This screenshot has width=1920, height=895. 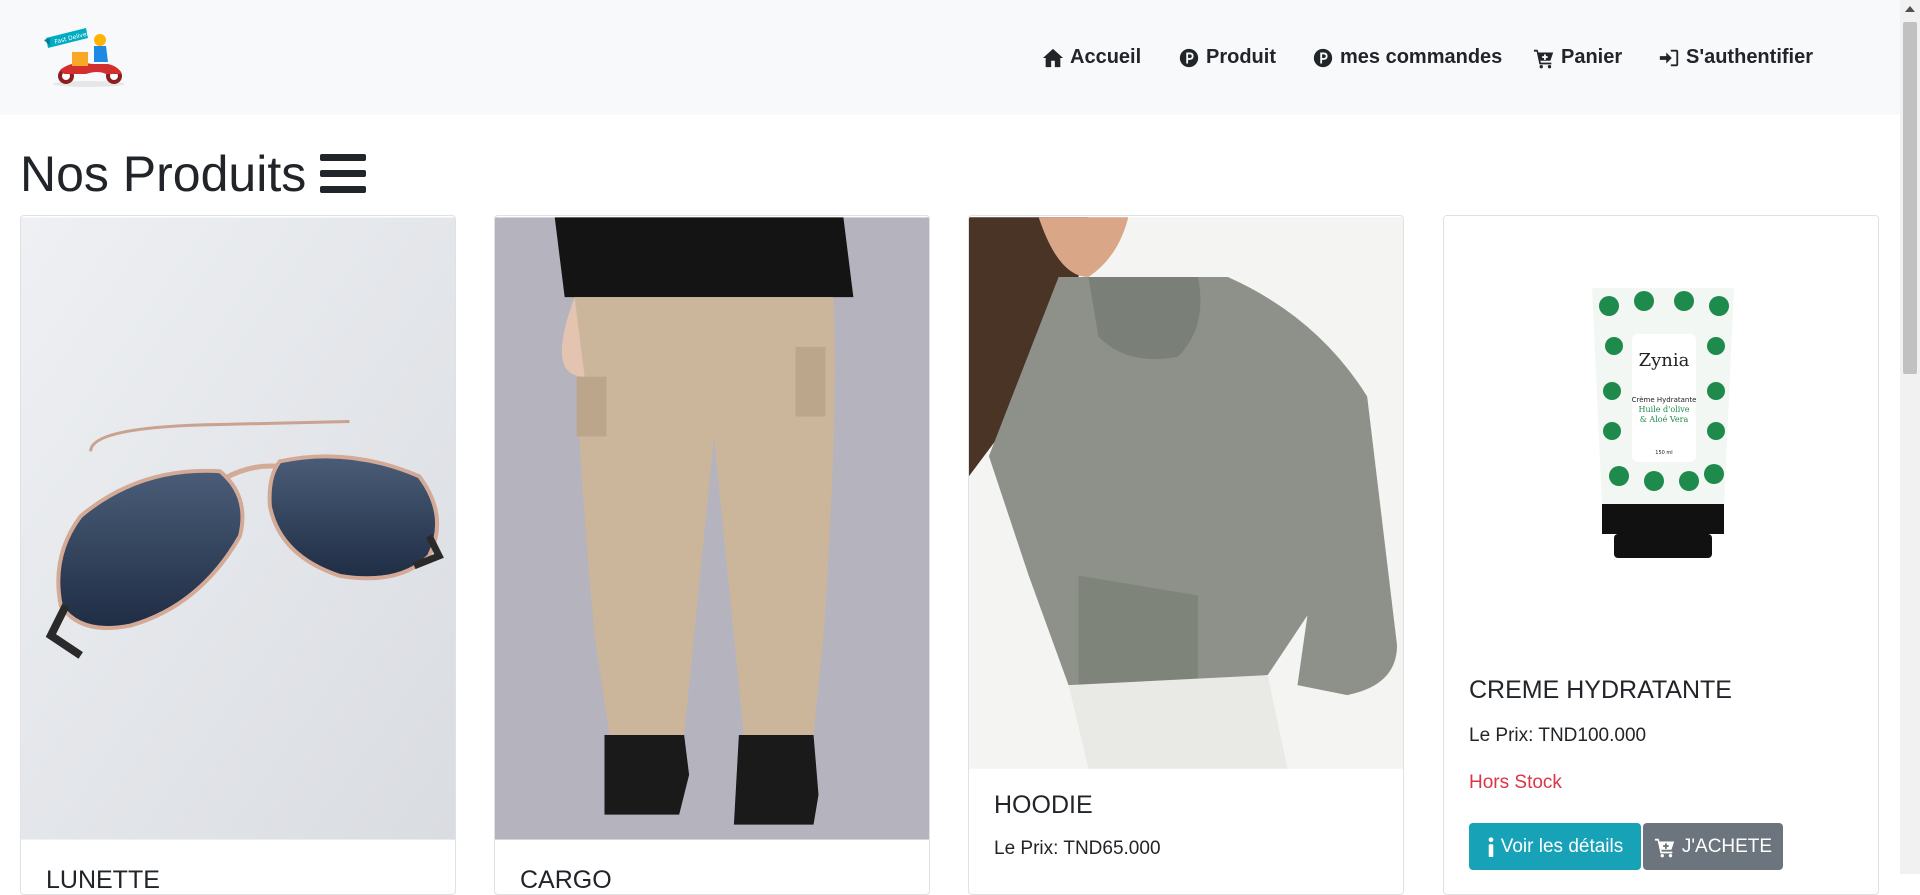 What do you see at coordinates (1727, 846) in the screenshot?
I see `buy-label: J'ACHETE` at bounding box center [1727, 846].